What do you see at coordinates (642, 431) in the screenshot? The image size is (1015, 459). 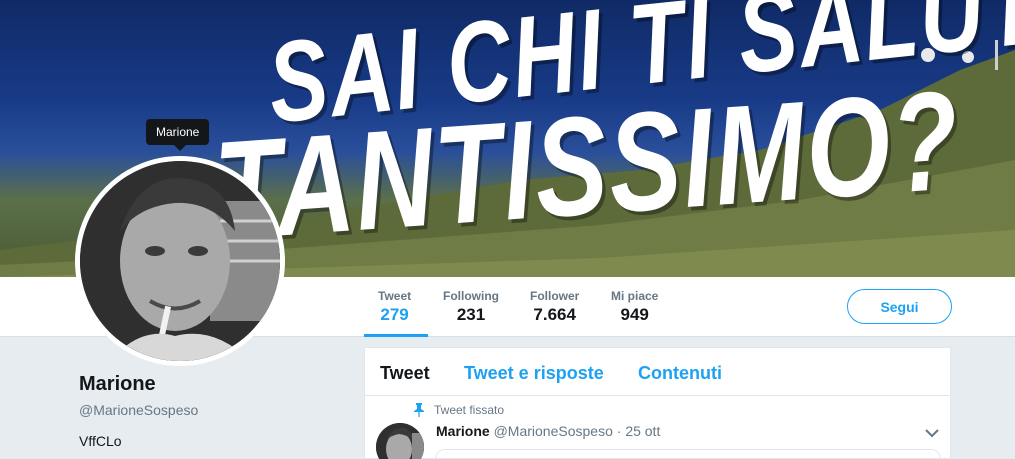 I see `tweet-timestamp: 25 ott` at bounding box center [642, 431].